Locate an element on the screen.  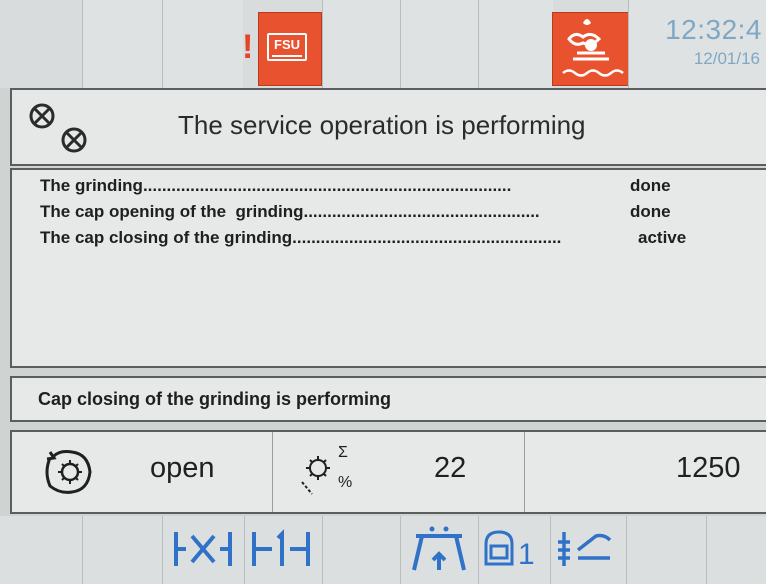
fsu-alarm-button: FSU is located at coordinates (290, 49).